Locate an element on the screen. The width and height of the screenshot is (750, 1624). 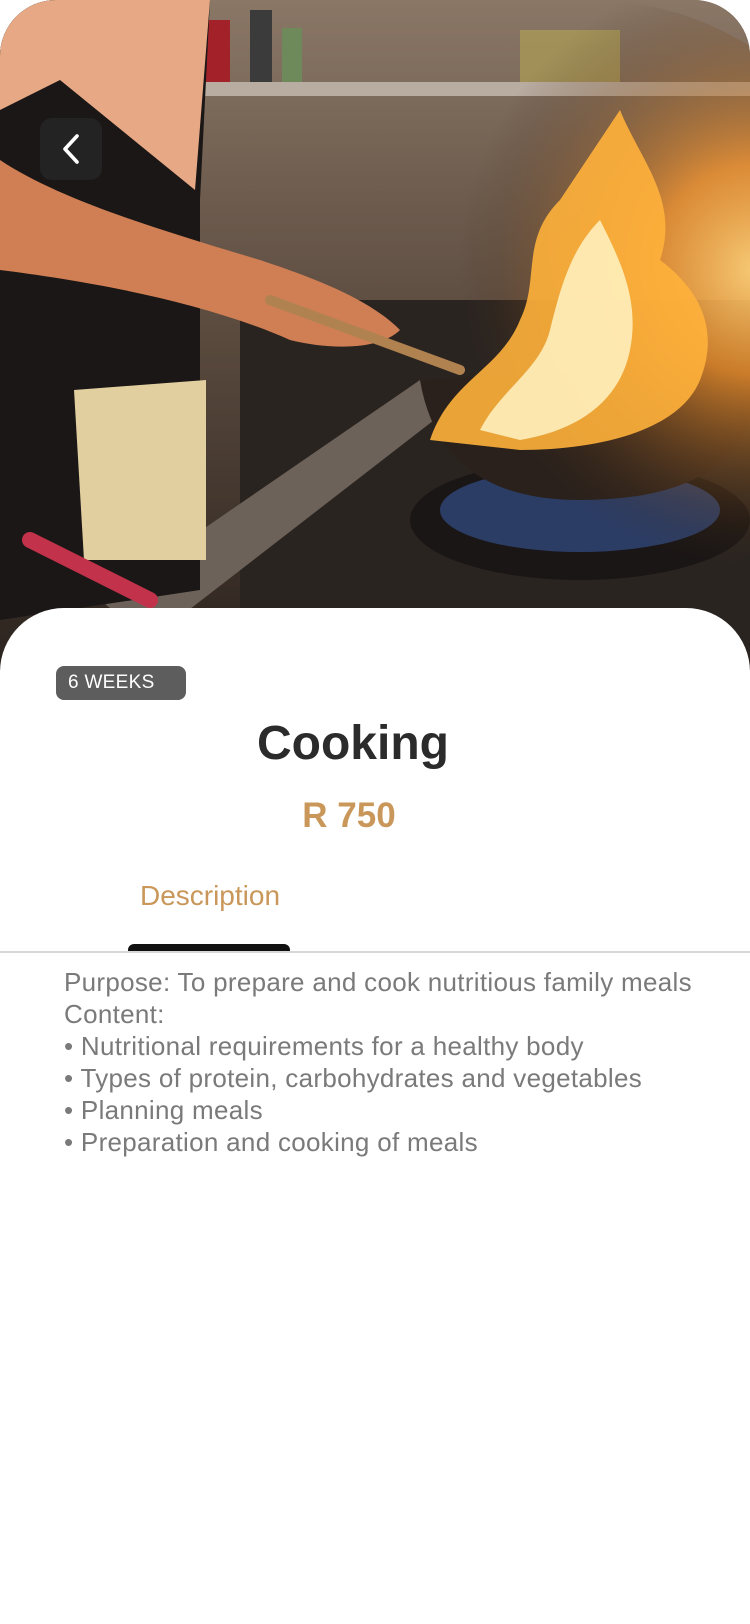
list-item: • Preparation and cooking of meals is located at coordinates (271, 1142).